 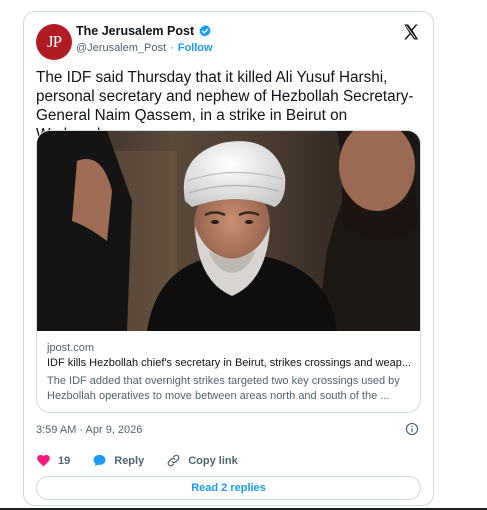 I want to click on copy-link-label: Copy link, so click(x=213, y=460).